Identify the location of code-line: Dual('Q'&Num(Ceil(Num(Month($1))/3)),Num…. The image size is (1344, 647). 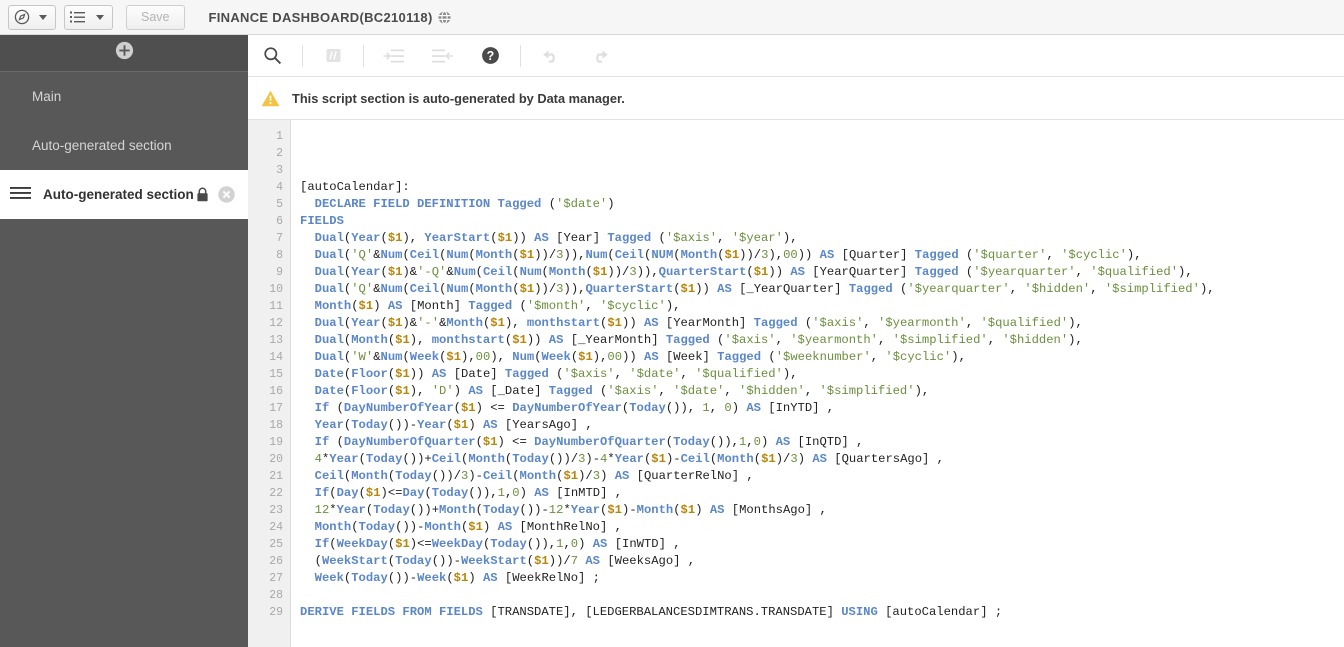
(822, 255).